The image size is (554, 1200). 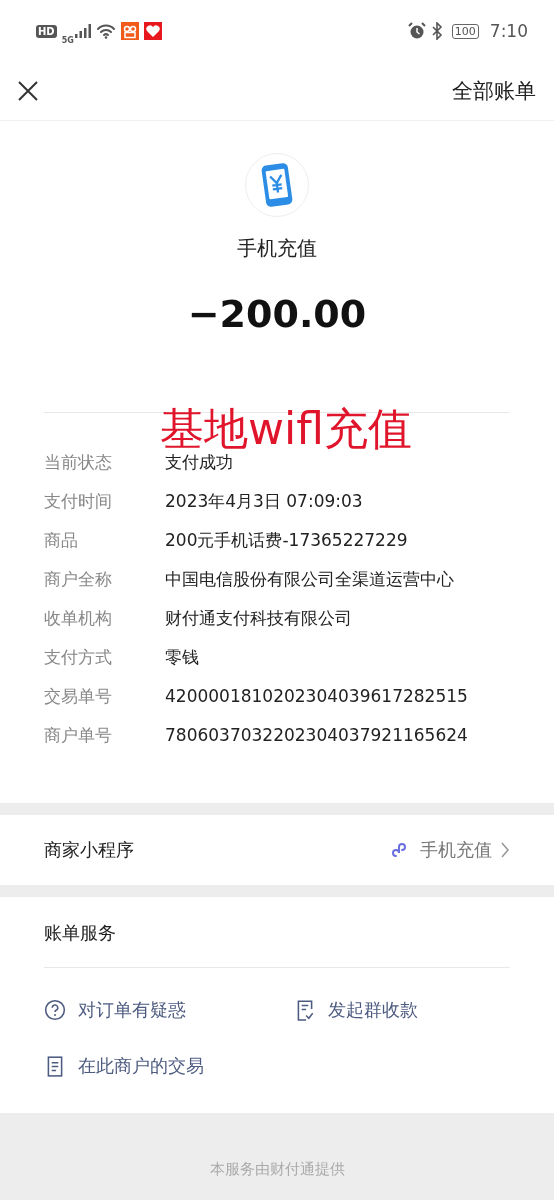 I want to click on heart-icon, so click(x=152, y=31).